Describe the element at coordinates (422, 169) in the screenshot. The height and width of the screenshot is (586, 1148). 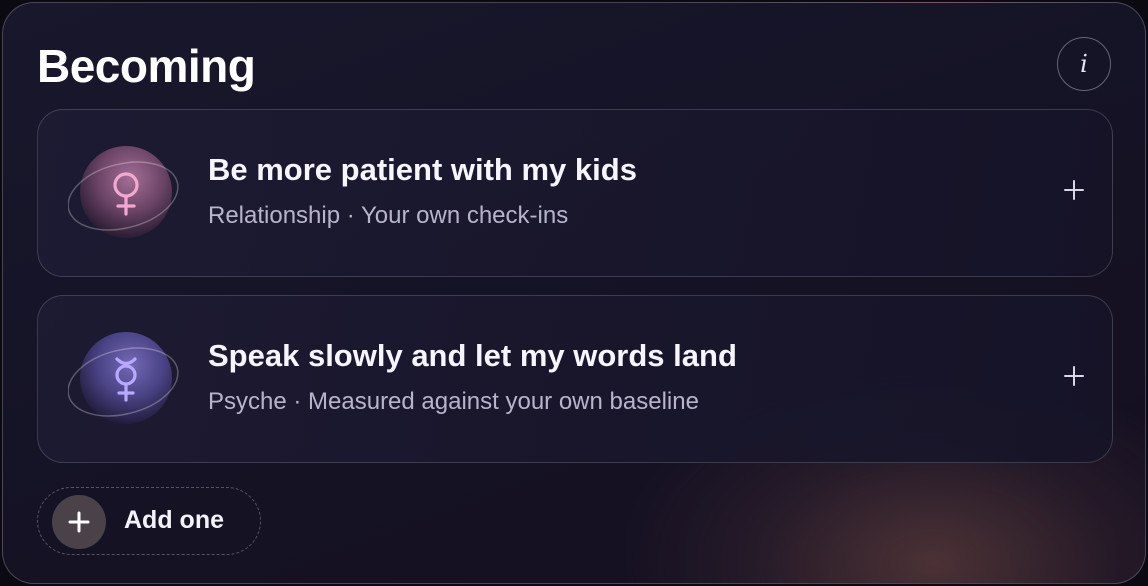
I see `goal-title: Be more patient with my kids` at that location.